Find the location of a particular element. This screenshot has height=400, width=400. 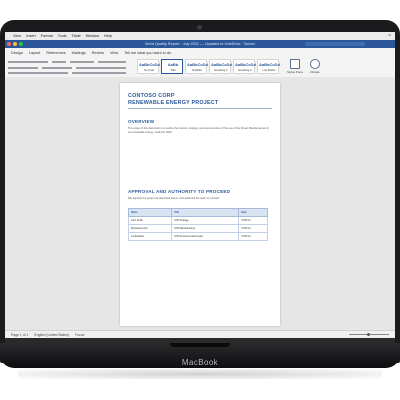

style-sample: AaBb is located at coordinates (173, 64).